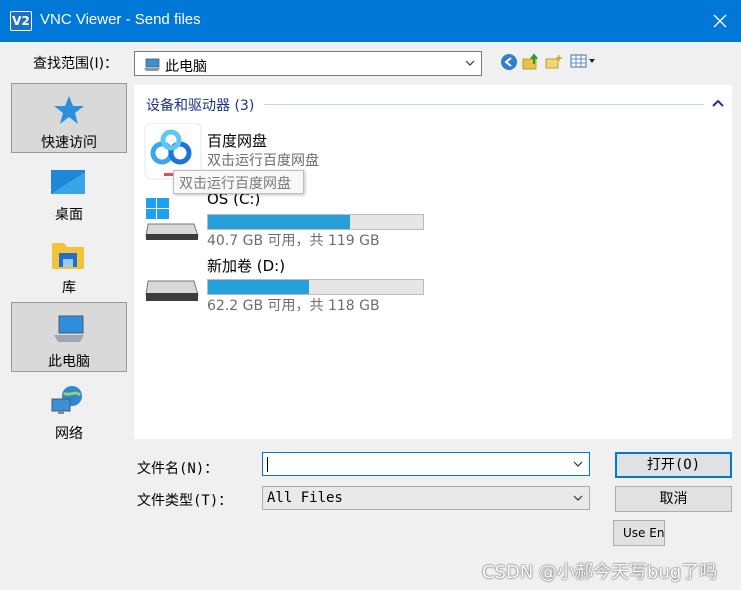 This screenshot has height=590, width=741. I want to click on desktop-icon, so click(68, 182).